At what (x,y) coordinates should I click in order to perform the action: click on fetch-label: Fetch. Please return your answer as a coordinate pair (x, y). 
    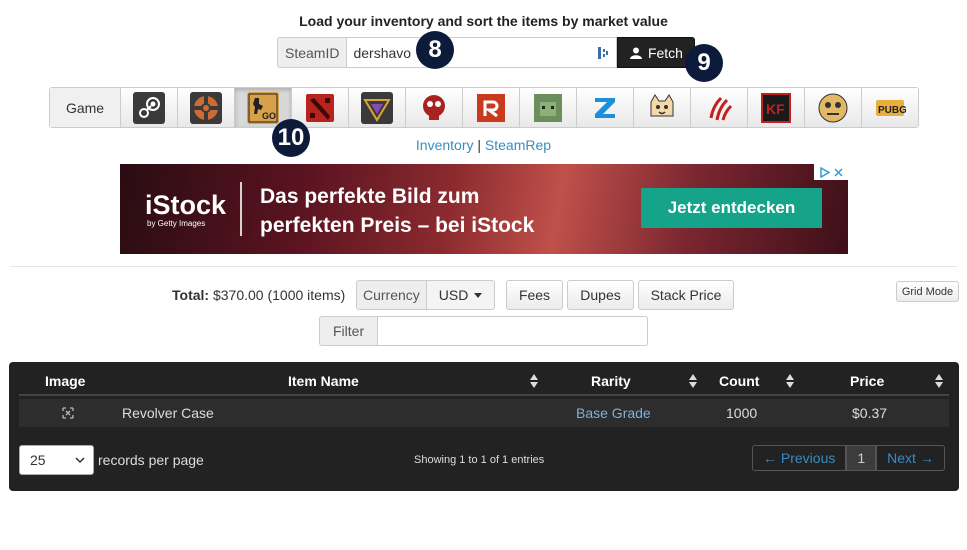
    Looking at the image, I should click on (665, 52).